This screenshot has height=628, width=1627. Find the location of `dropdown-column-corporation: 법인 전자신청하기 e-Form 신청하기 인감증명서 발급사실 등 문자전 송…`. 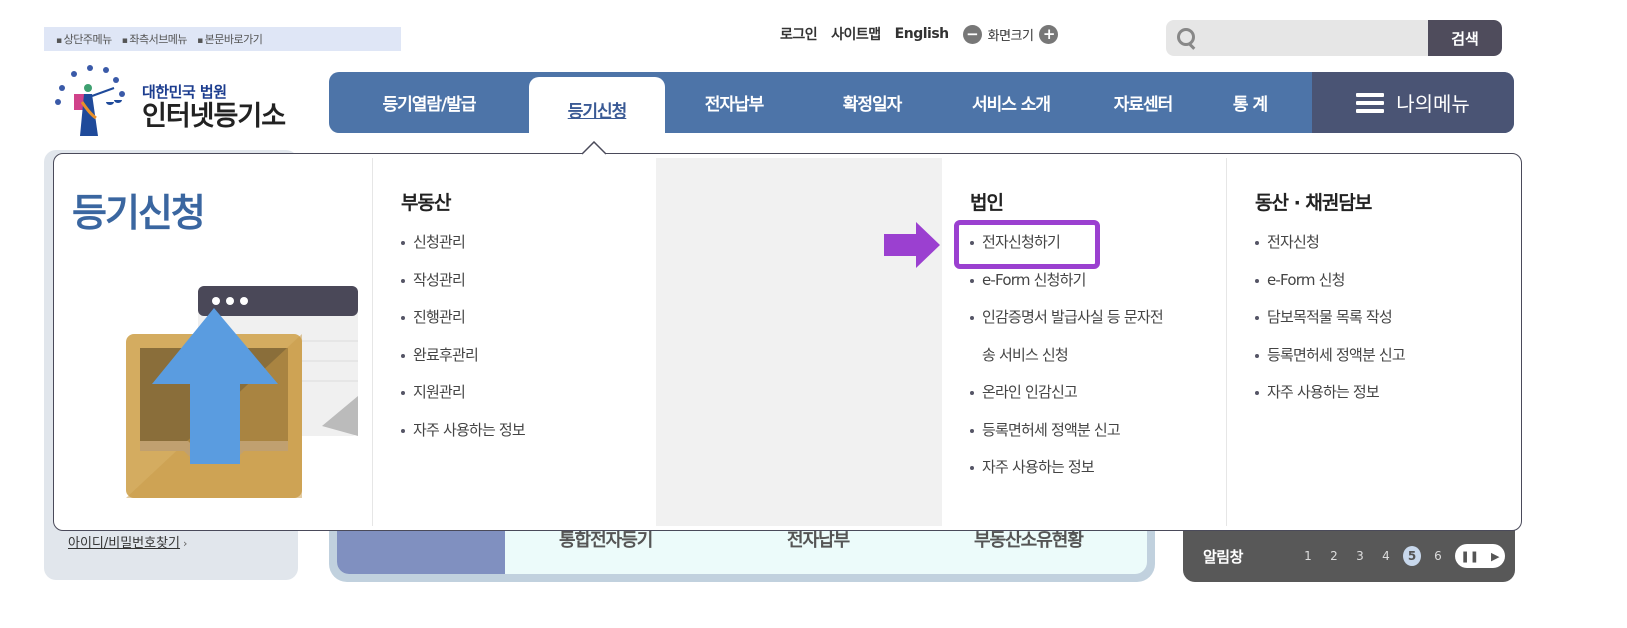

dropdown-column-corporation: 법인 전자신청하기 e-Form 신청하기 인감증명서 발급사실 등 문자전 송… is located at coordinates (1084, 342).